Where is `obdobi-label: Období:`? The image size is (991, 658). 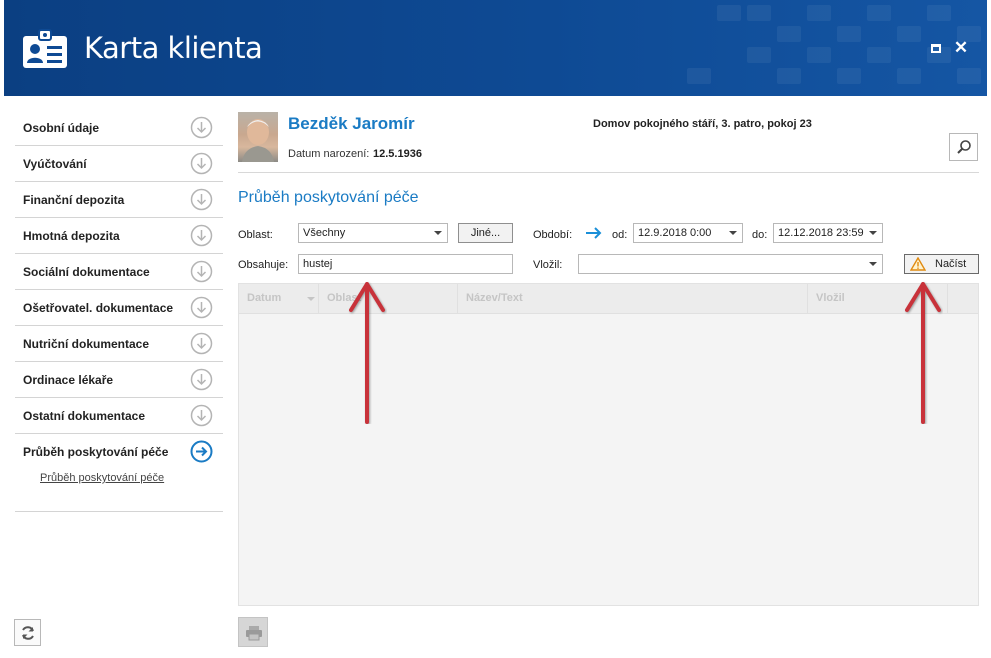 obdobi-label: Období: is located at coordinates (553, 235).